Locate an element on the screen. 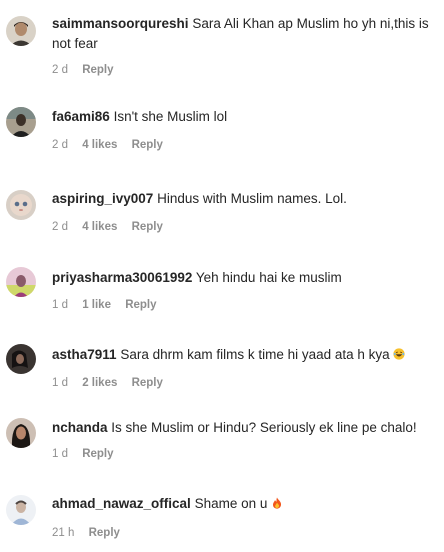 The width and height of the screenshot is (444, 552). comment-meta: 1 d 2 likes Reply is located at coordinates (113, 383).